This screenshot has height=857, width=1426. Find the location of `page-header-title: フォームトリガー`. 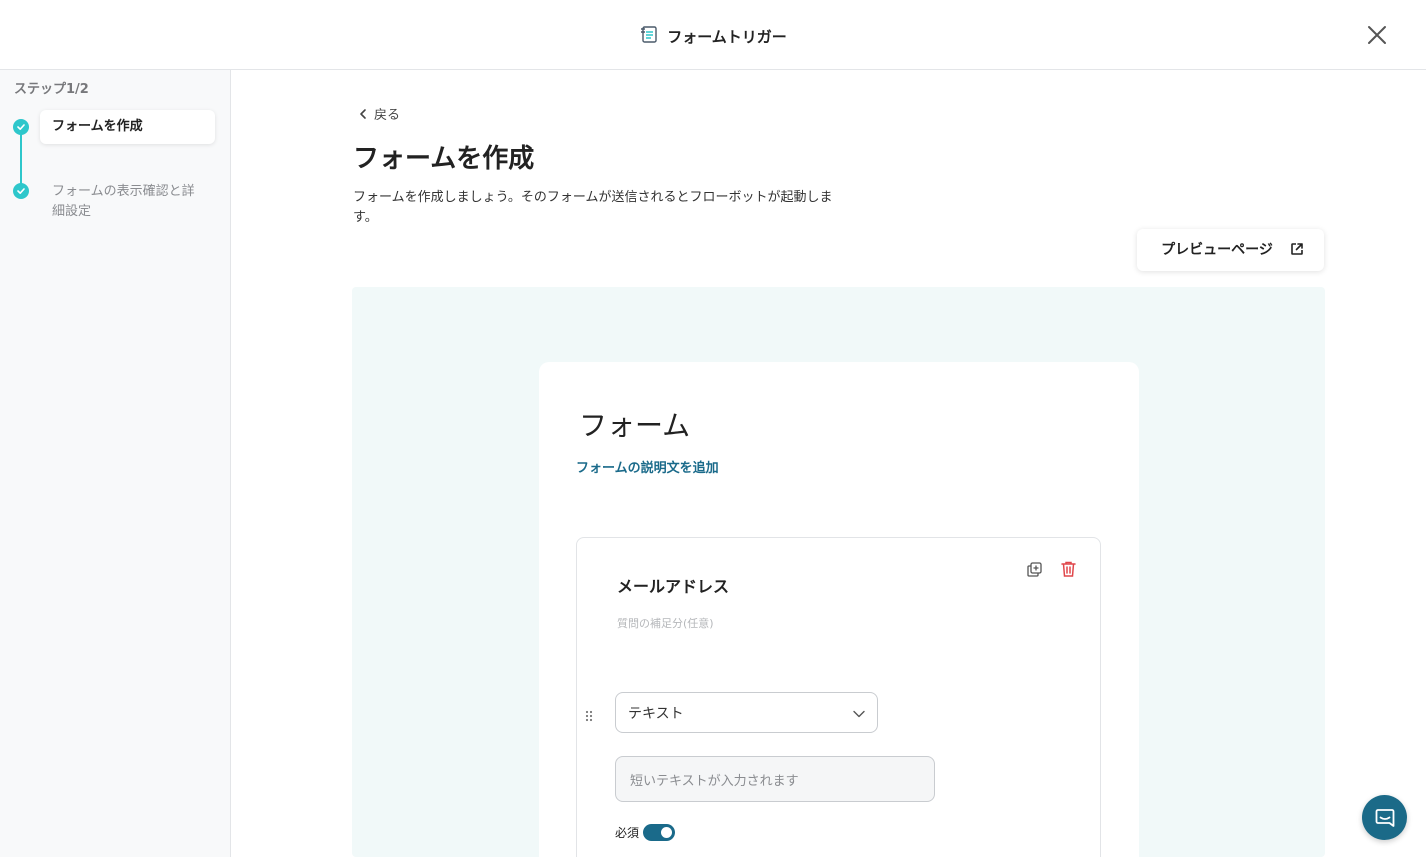

page-header-title: フォームトリガー is located at coordinates (727, 36).